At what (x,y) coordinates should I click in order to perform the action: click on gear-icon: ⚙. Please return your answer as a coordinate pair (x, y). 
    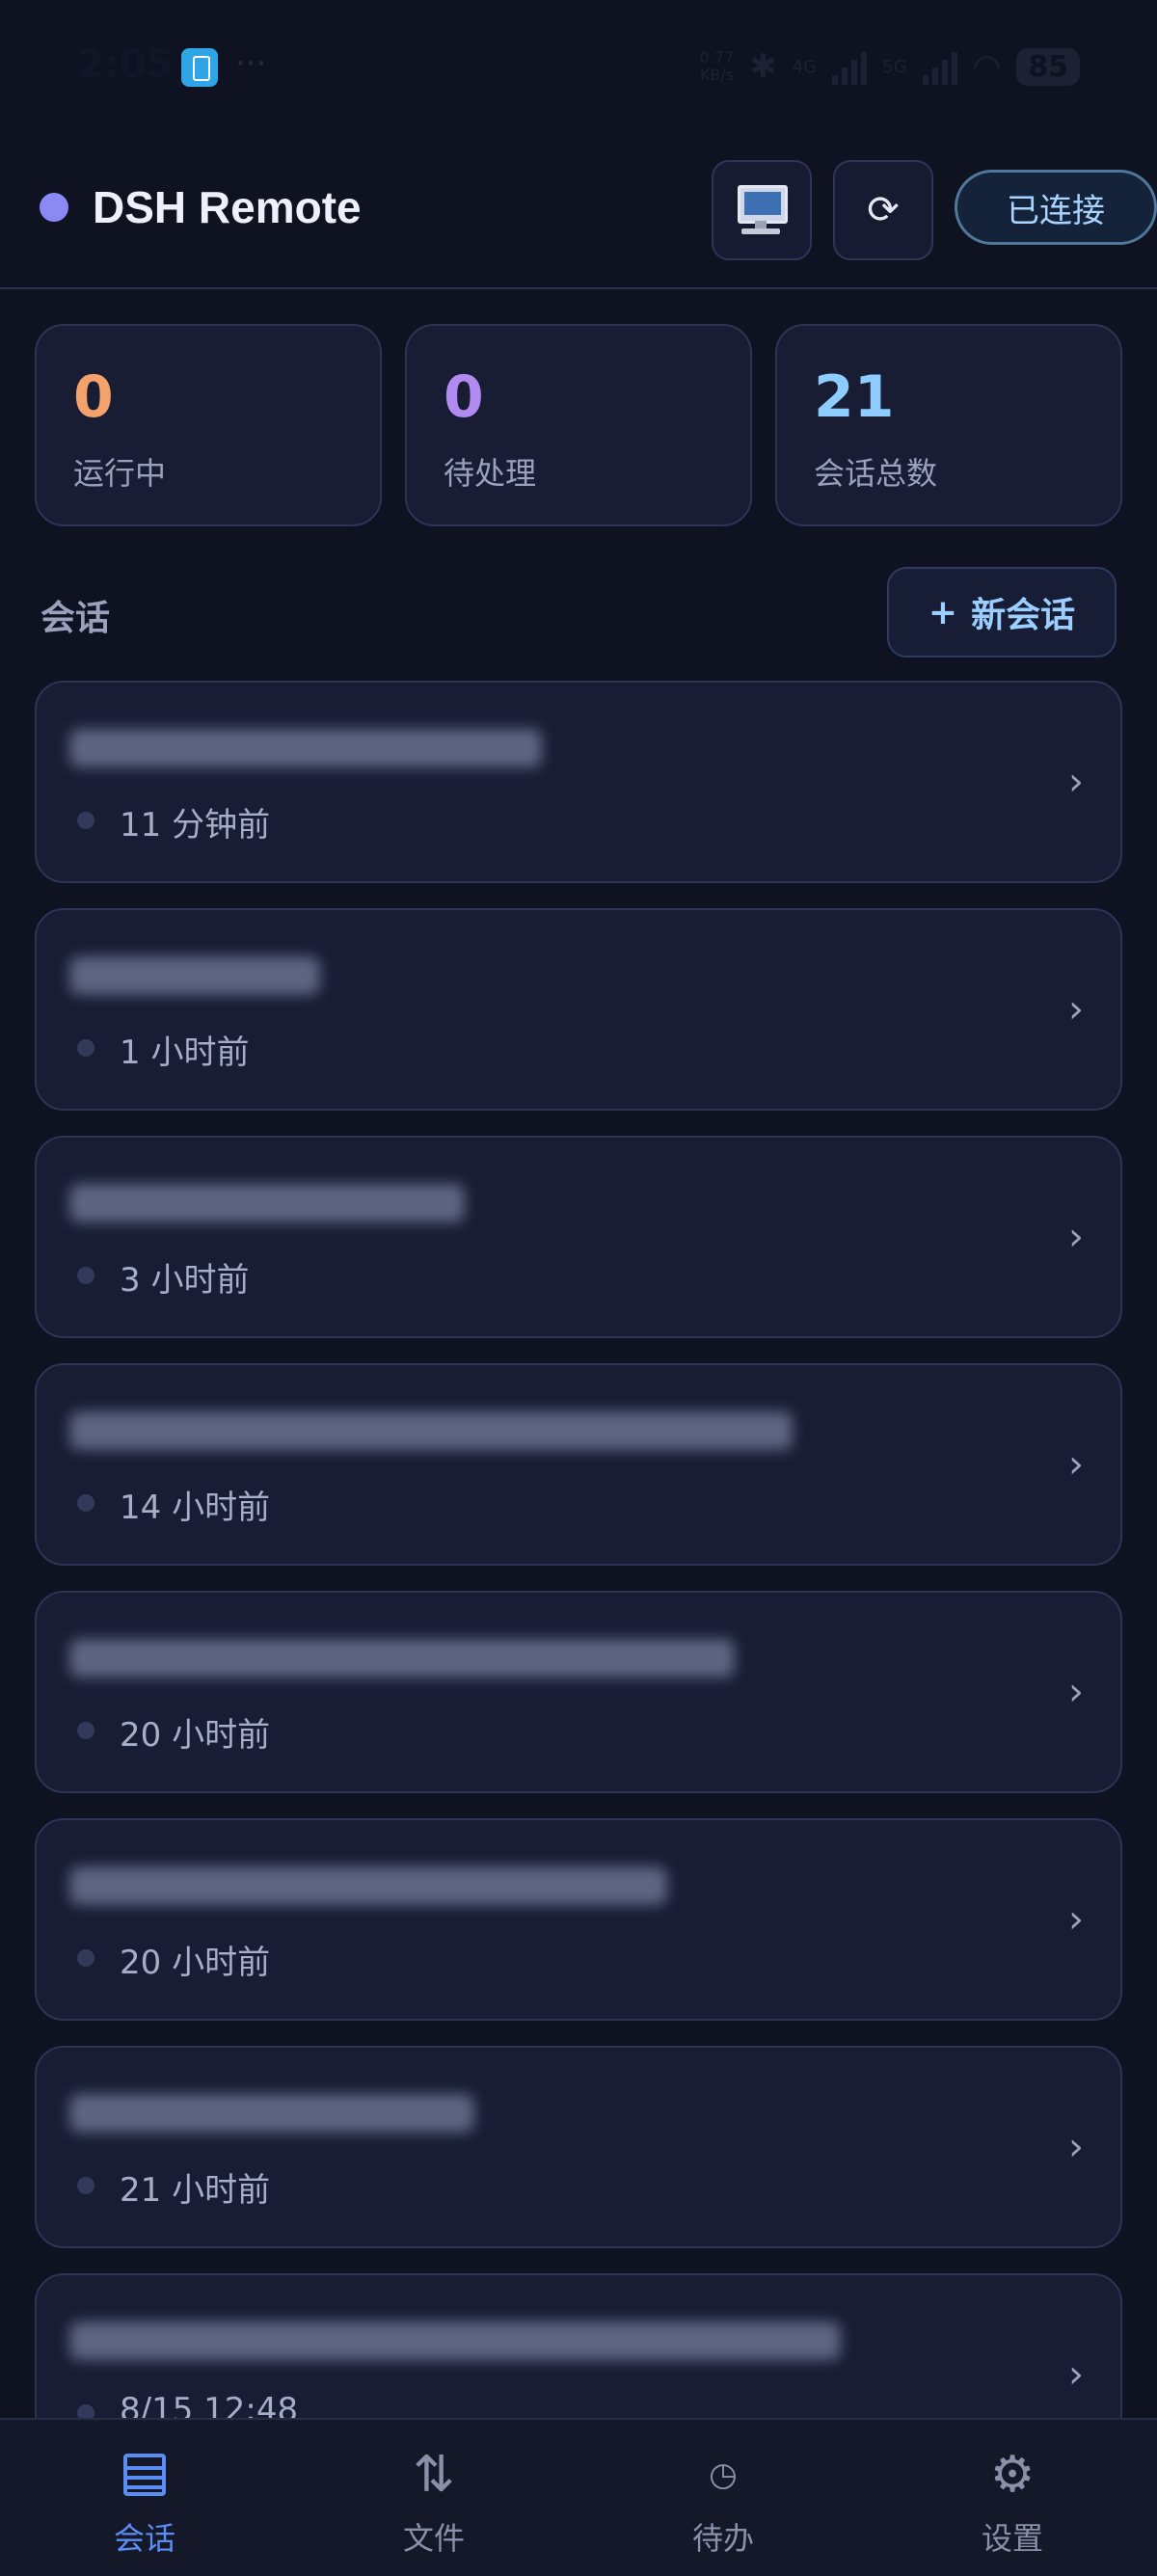
    Looking at the image, I should click on (1012, 2475).